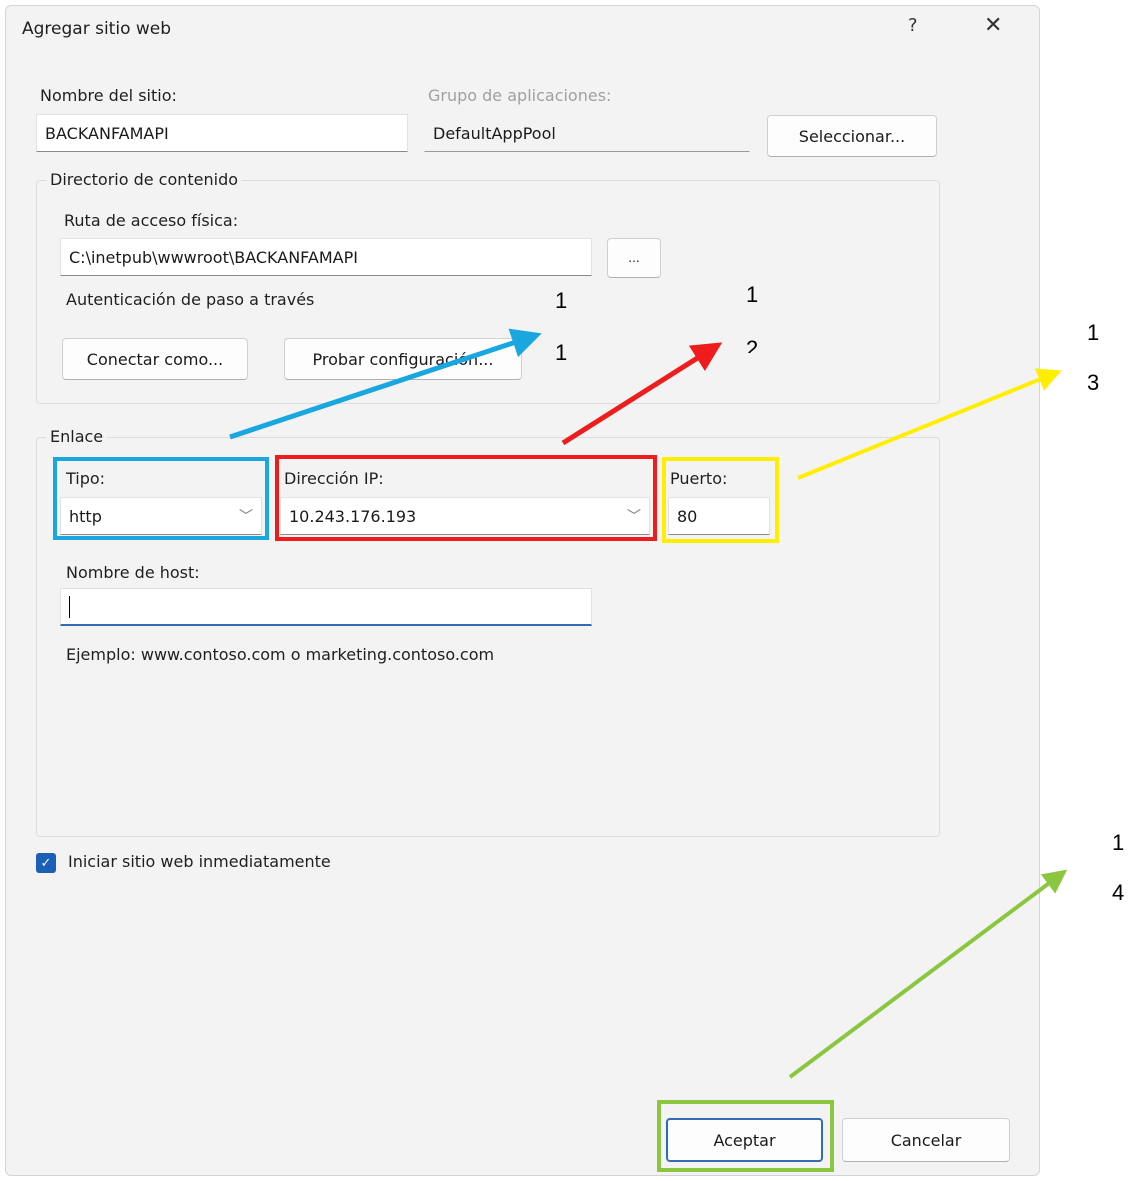 The width and height of the screenshot is (1132, 1181). I want to click on annotation-1-2-bottom: 2, so click(752, 344).